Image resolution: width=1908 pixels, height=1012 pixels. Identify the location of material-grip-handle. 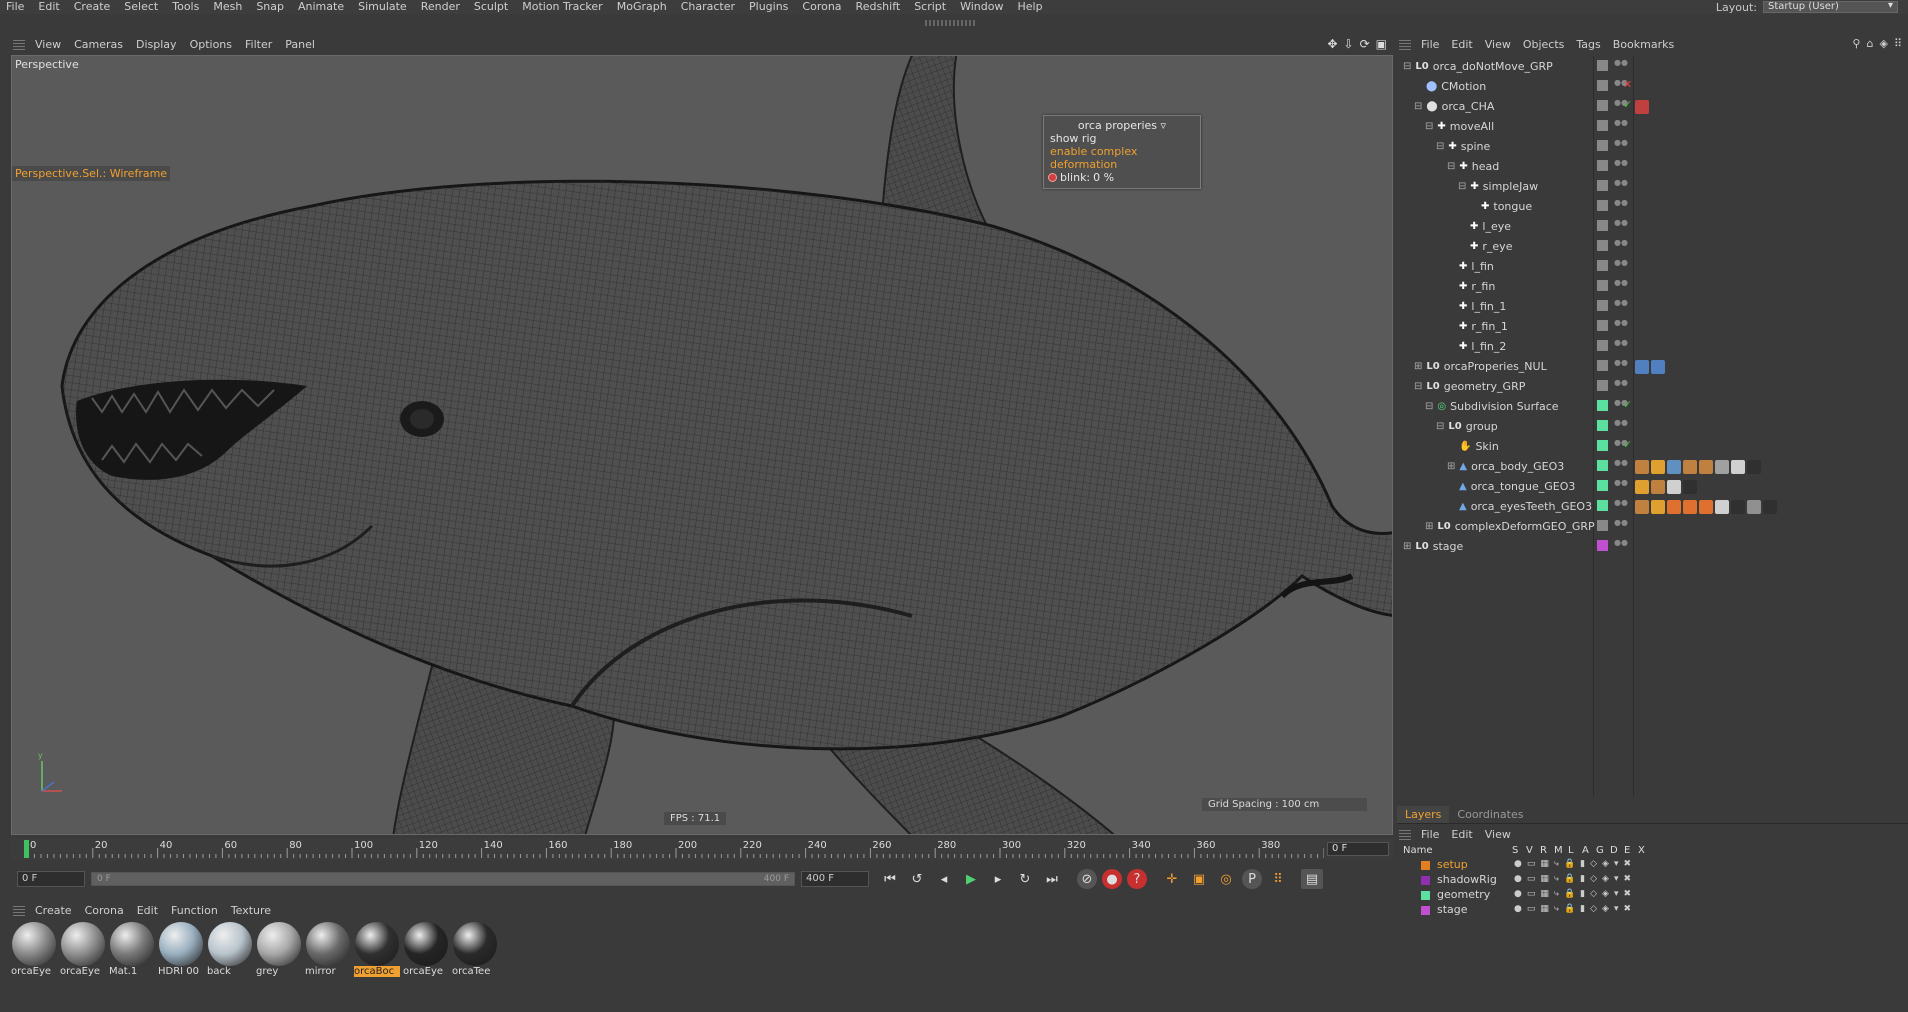
(19, 910).